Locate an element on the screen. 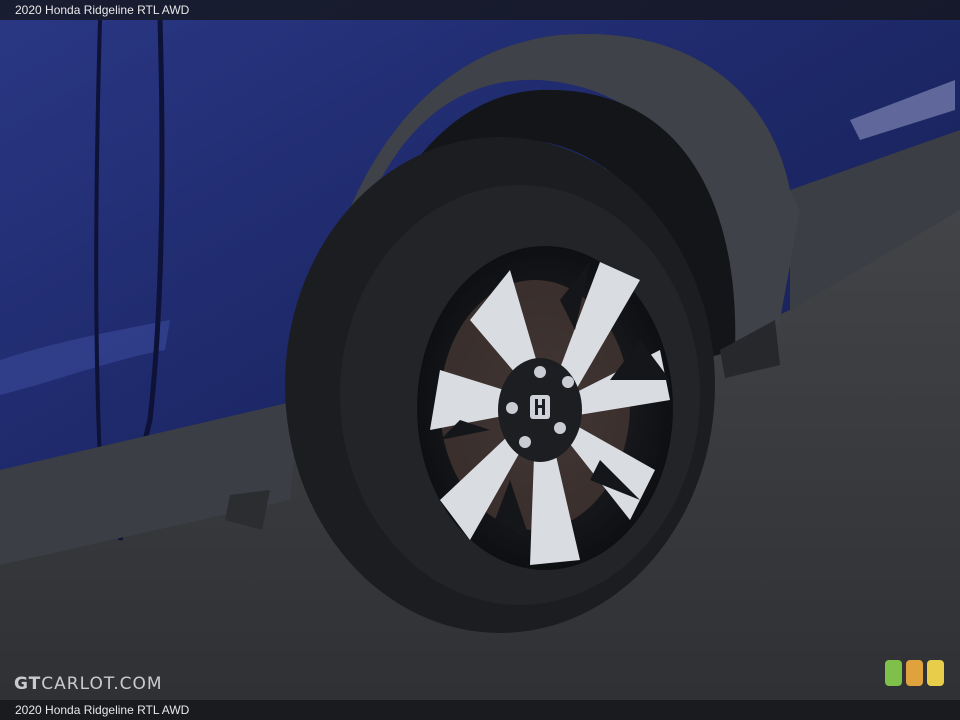 The image size is (960, 720). badge-green-light is located at coordinates (893, 673).